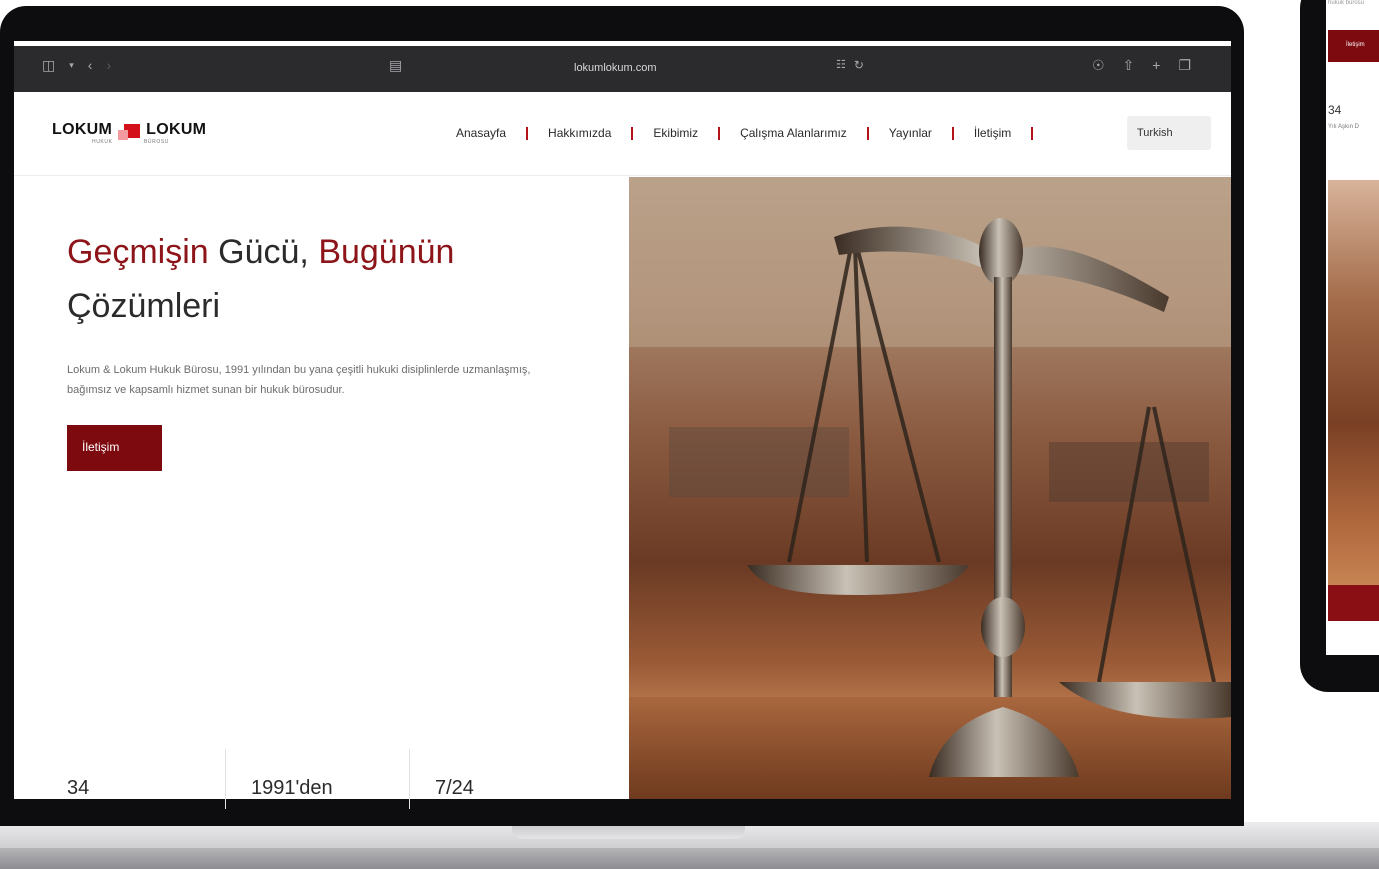  Describe the element at coordinates (1098, 65) in the screenshot. I see `download-icon: ☉` at that location.